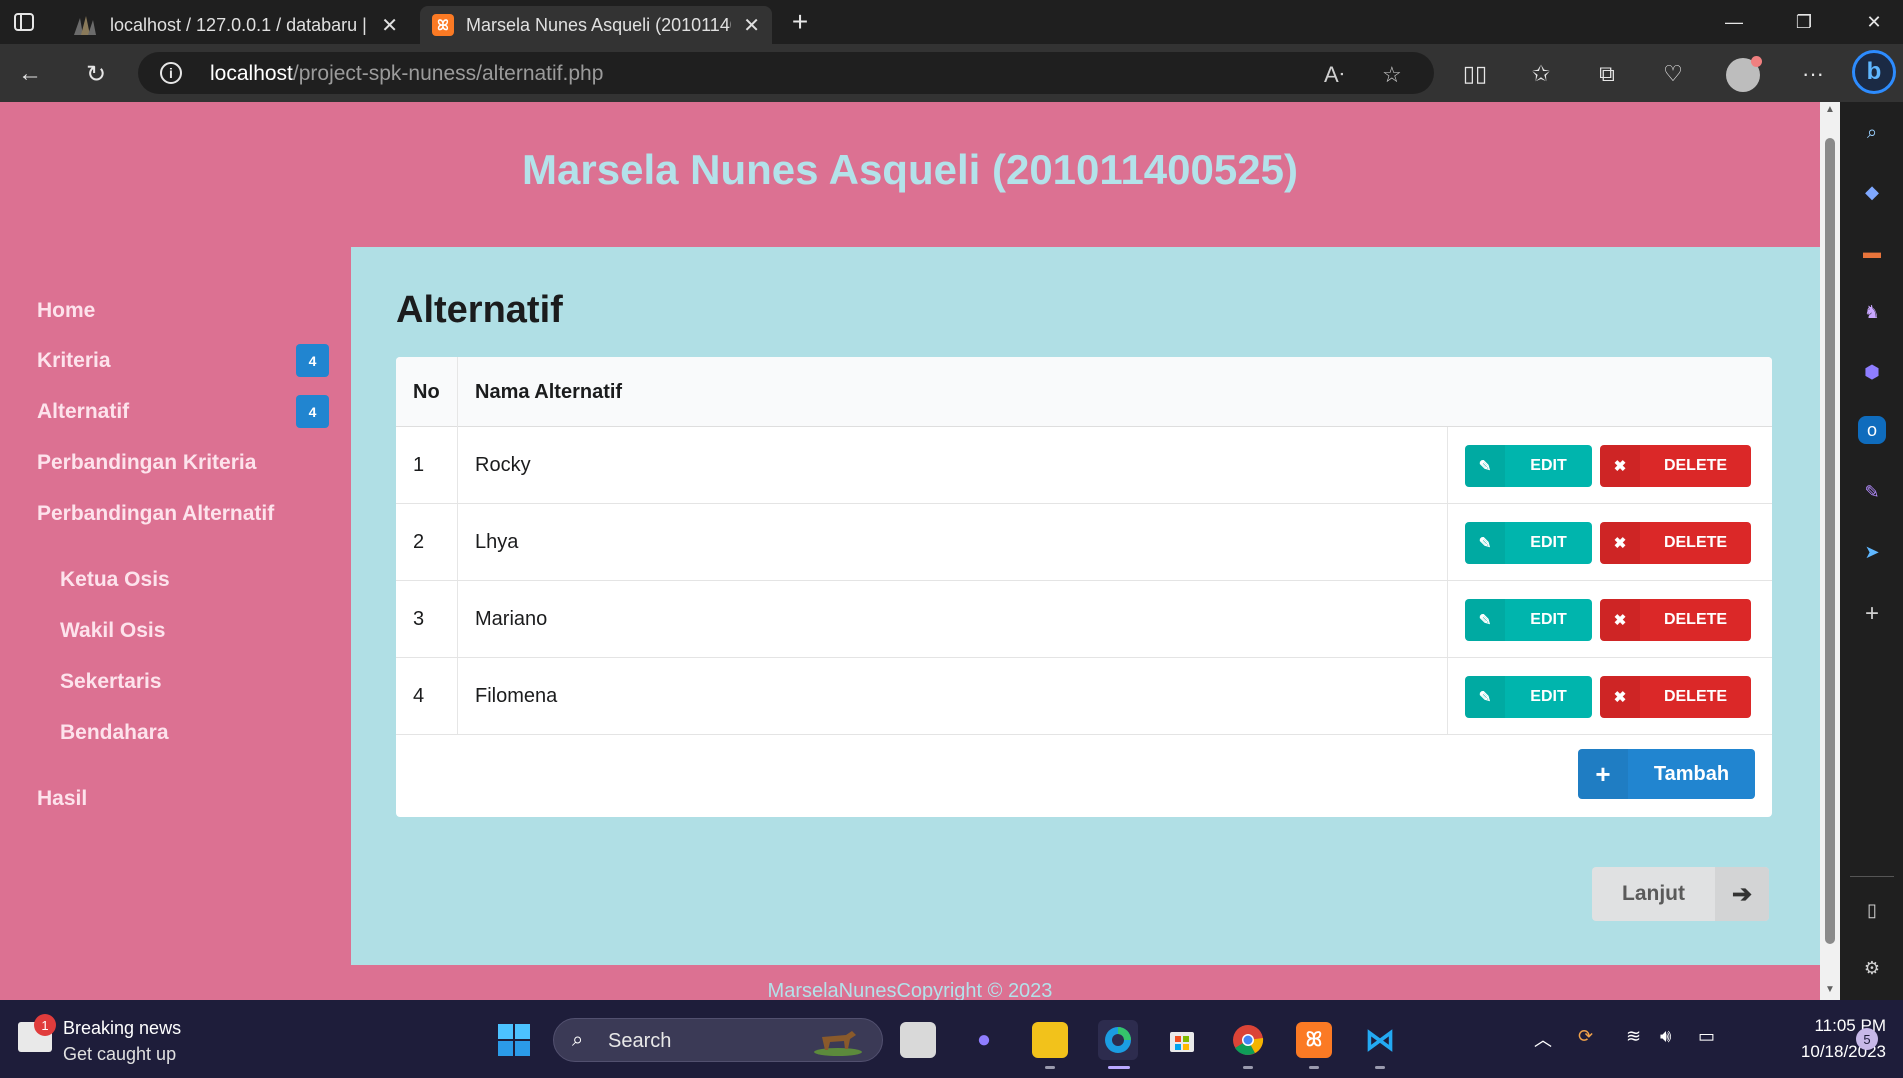 This screenshot has height=1078, width=1903. What do you see at coordinates (984, 1040) in the screenshot?
I see `teams-chat-icon: ●` at bounding box center [984, 1040].